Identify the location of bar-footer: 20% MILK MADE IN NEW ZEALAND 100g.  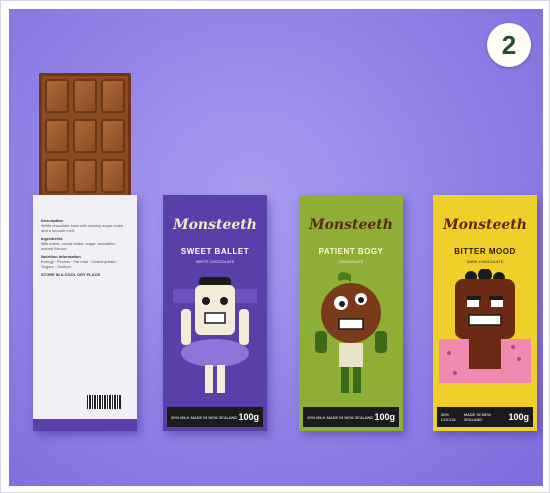
(351, 417).